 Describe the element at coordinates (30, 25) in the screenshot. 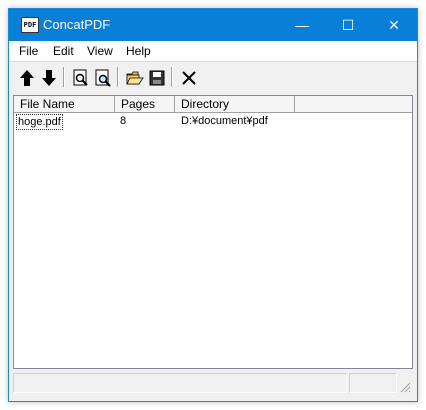

I see `pdf-app-icon: PDF` at that location.